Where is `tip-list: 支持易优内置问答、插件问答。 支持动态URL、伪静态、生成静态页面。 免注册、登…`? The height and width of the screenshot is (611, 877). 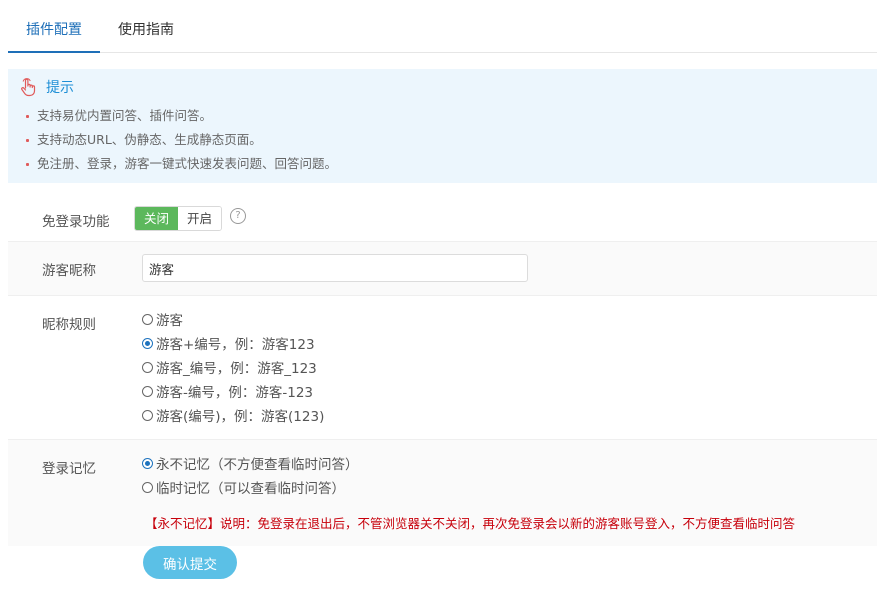 tip-list: 支持易优内置问答、插件问答。 支持动态URL、伪静态、生成静态页面。 免注册、登… is located at coordinates (181, 142).